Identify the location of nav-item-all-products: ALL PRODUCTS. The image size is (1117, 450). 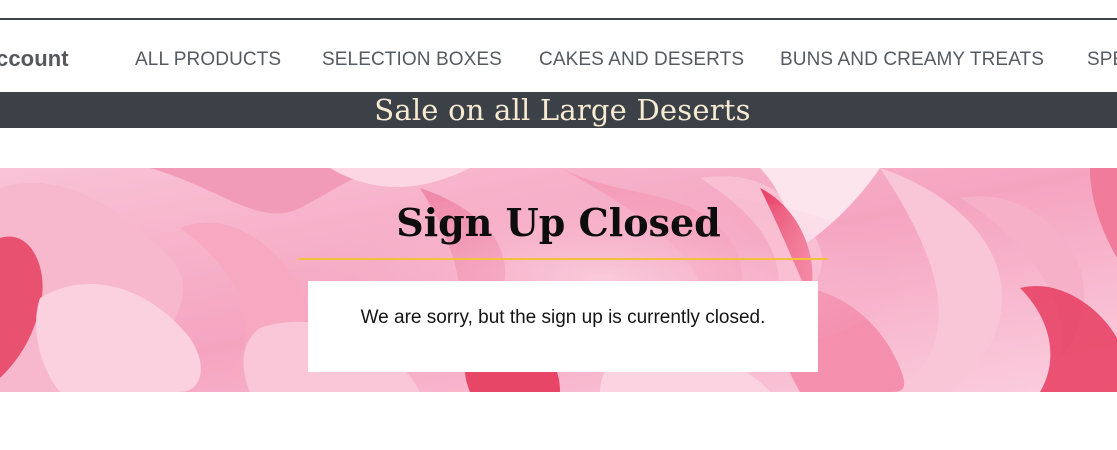
(208, 60).